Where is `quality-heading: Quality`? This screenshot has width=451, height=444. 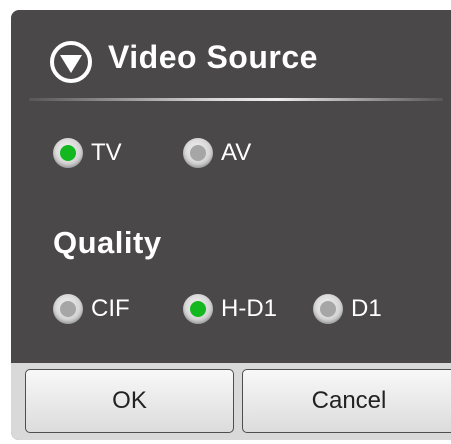
quality-heading: Quality is located at coordinates (107, 242).